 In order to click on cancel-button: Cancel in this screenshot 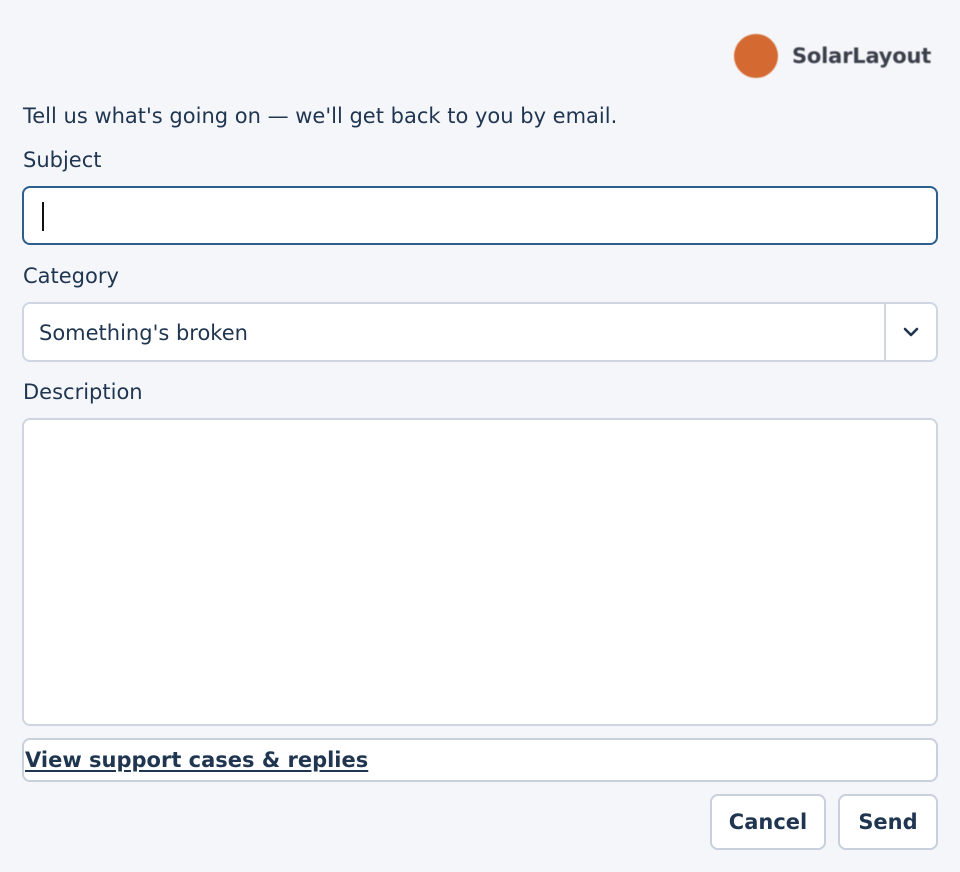, I will do `click(768, 822)`.